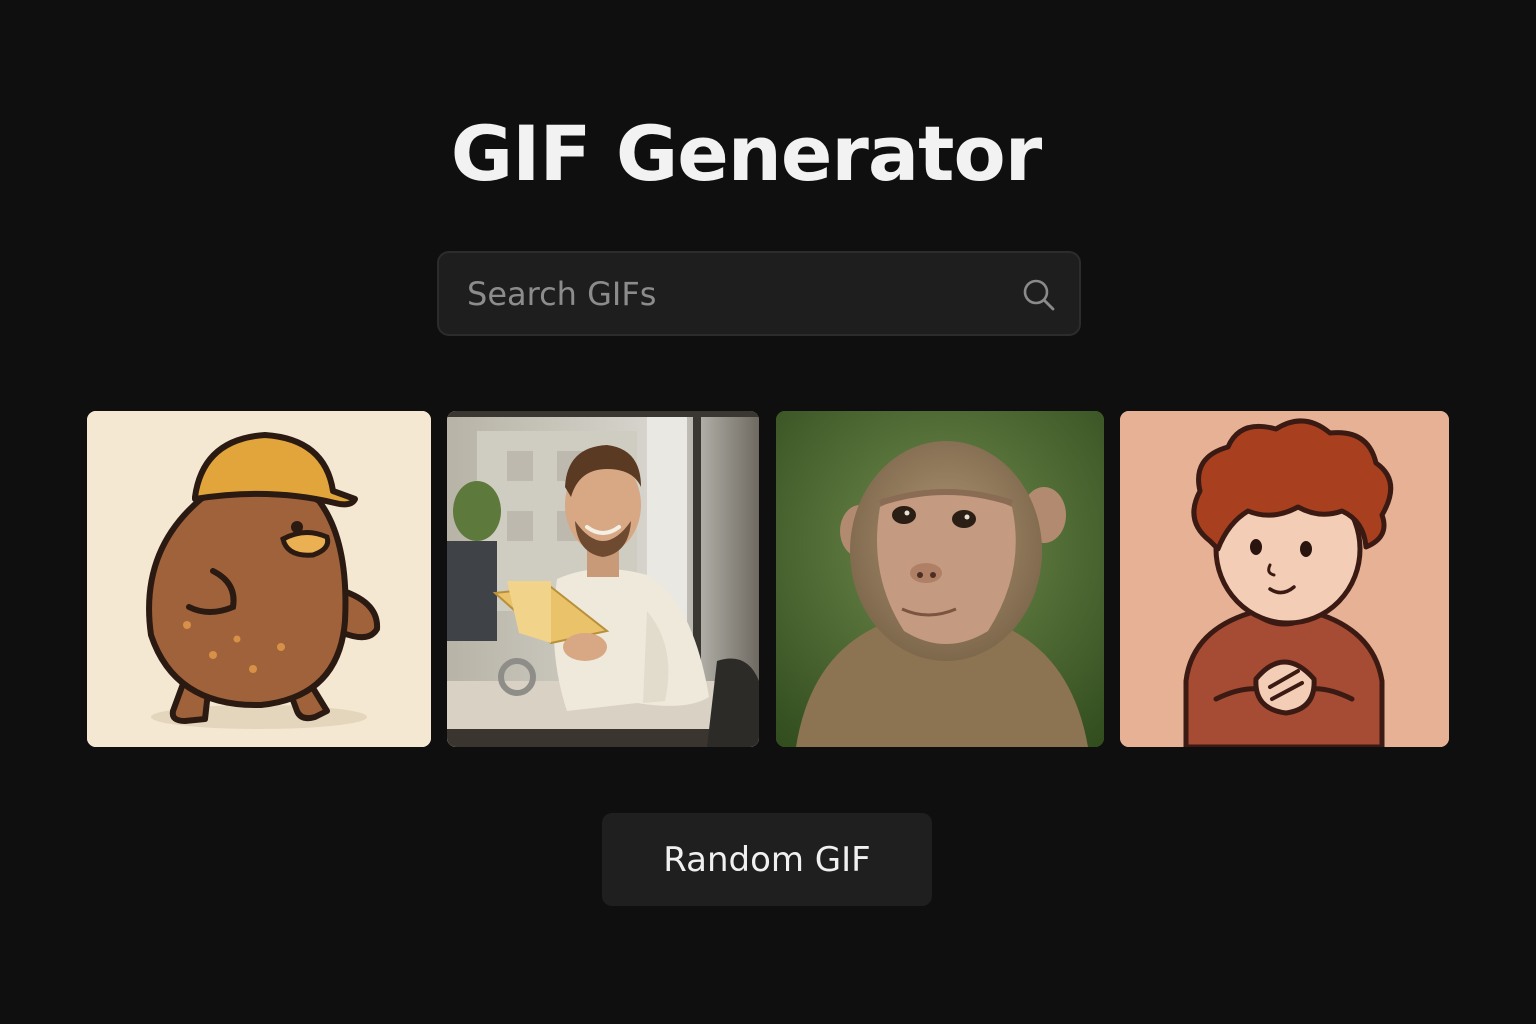 This screenshot has width=1536, height=1024. I want to click on gif-result-boy, so click(1284, 579).